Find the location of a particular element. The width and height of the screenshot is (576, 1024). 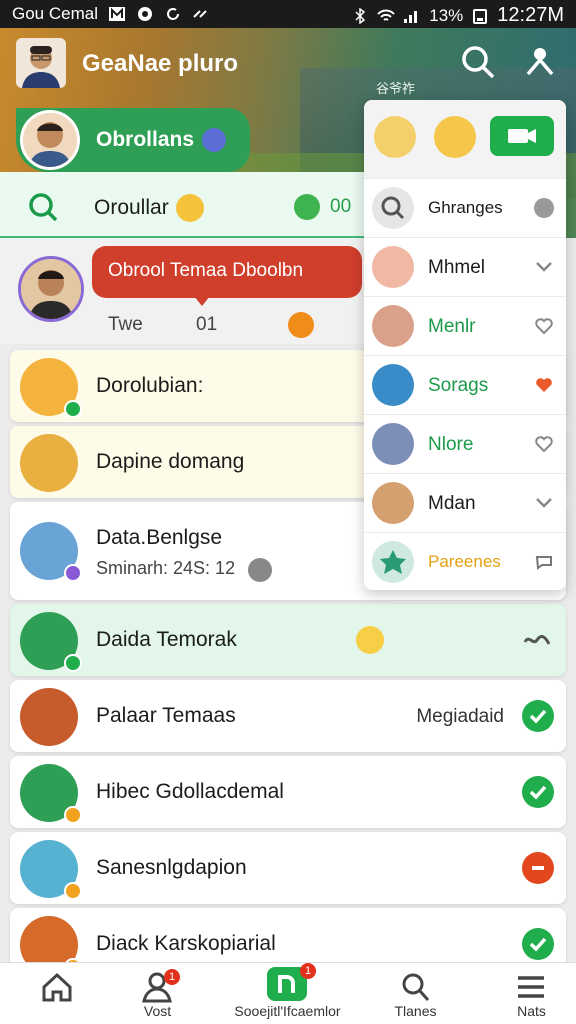

chat-name: Hibec Gdollacdemal is located at coordinates (190, 791).